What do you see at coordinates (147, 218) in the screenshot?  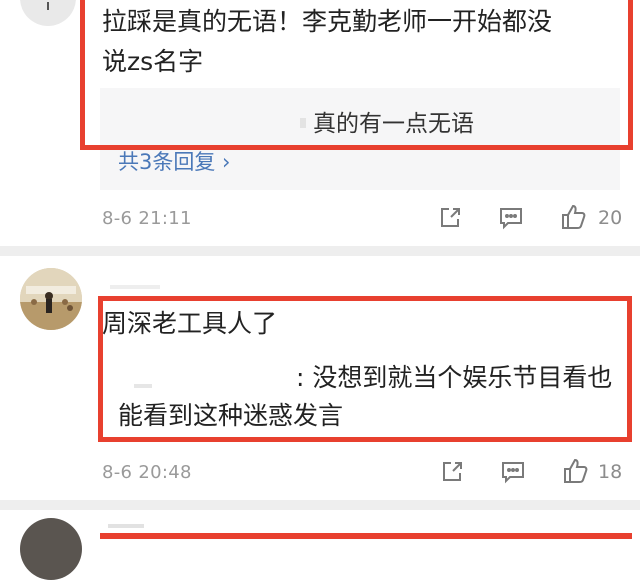 I see `timestamp: 8-6 21:11` at bounding box center [147, 218].